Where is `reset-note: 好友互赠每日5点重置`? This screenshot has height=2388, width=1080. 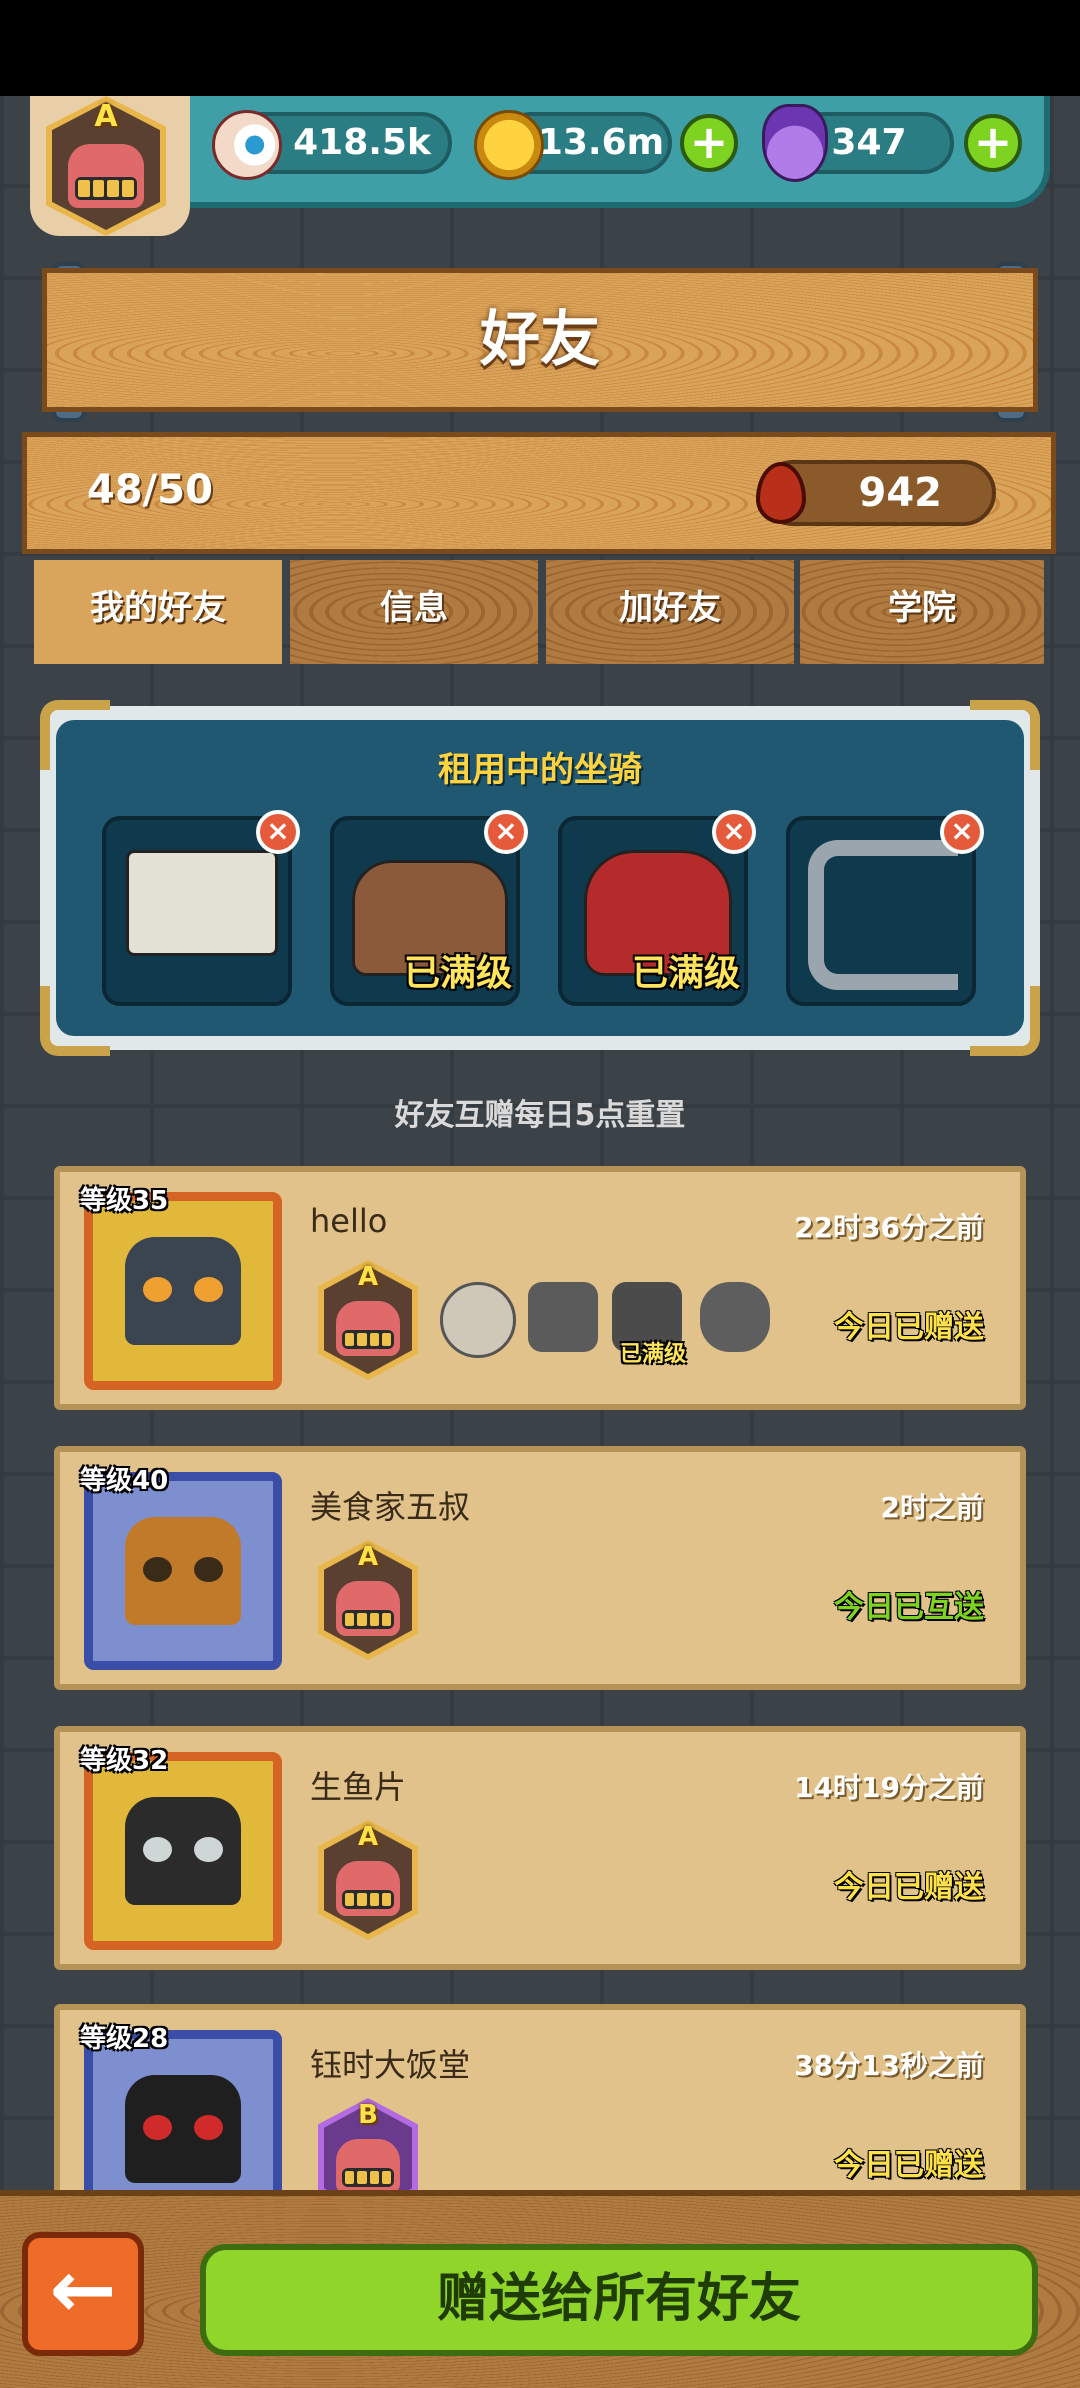 reset-note: 好友互赠每日5点重置 is located at coordinates (540, 1115).